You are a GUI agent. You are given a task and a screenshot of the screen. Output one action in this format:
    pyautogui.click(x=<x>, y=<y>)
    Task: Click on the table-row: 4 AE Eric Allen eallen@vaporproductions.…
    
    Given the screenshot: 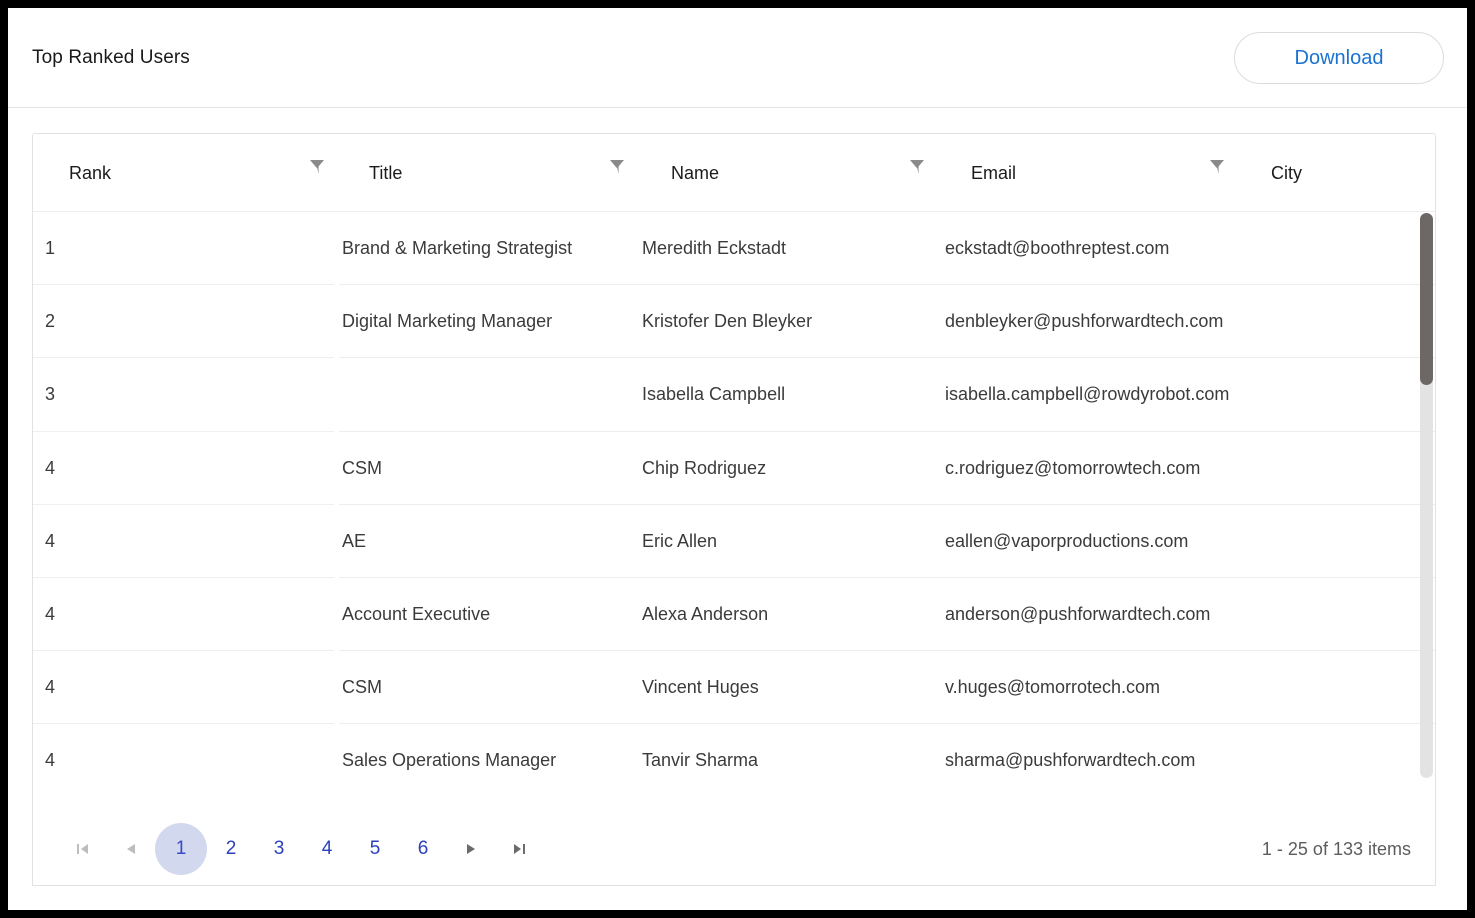 What is the action you would take?
    pyautogui.click(x=734, y=541)
    